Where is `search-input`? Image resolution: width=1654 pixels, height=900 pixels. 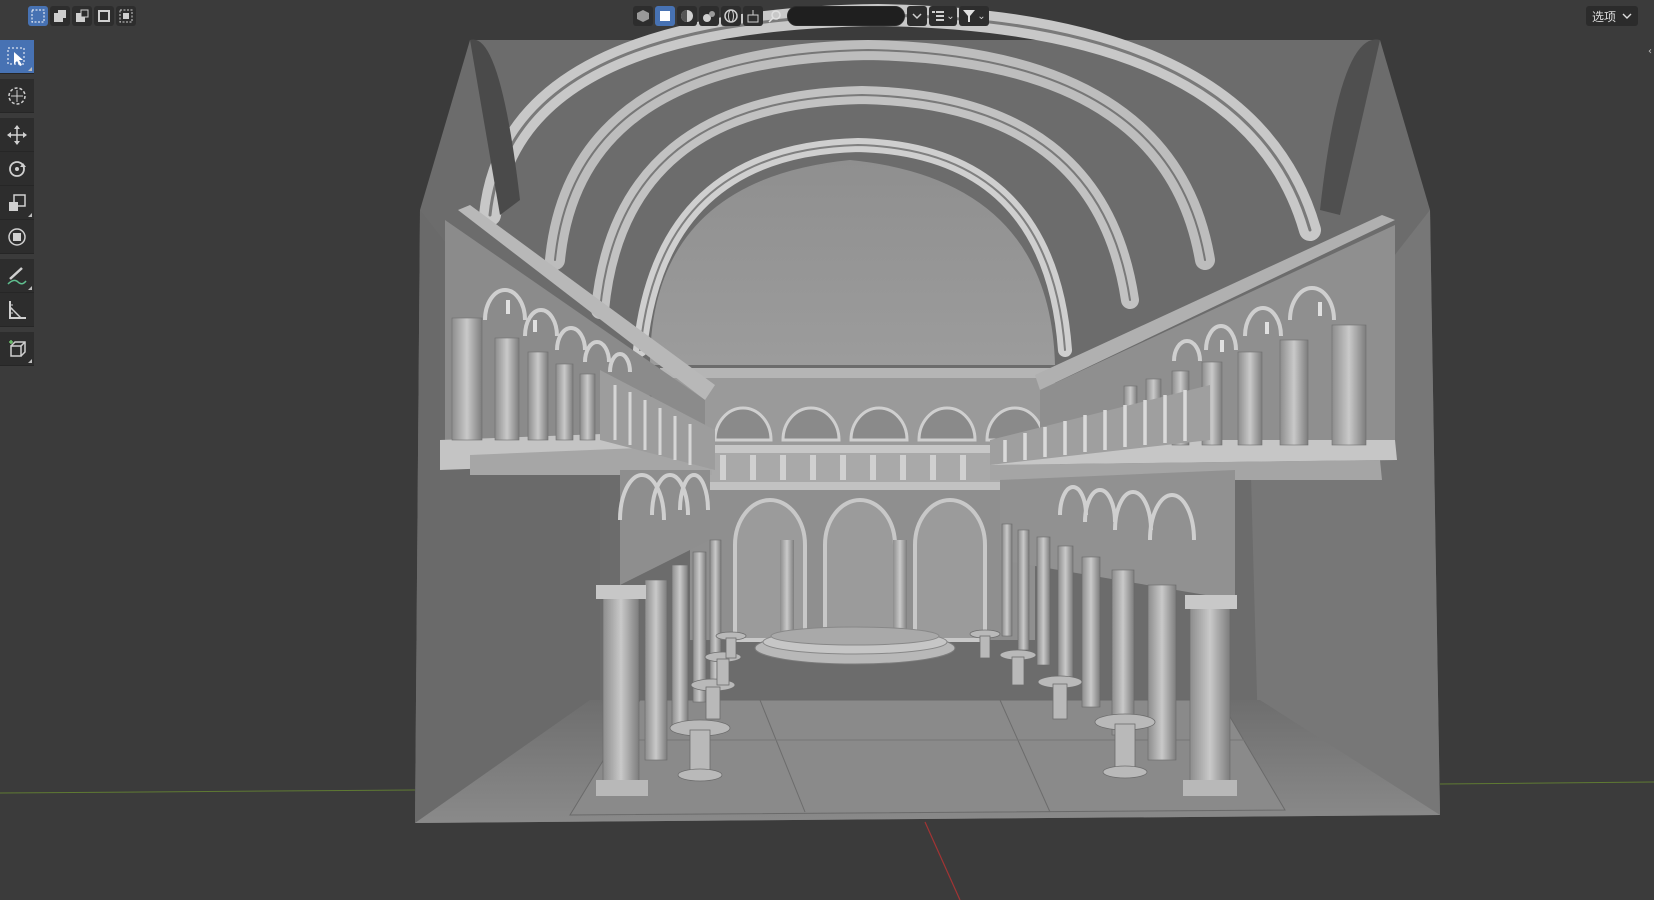
search-input is located at coordinates (846, 16).